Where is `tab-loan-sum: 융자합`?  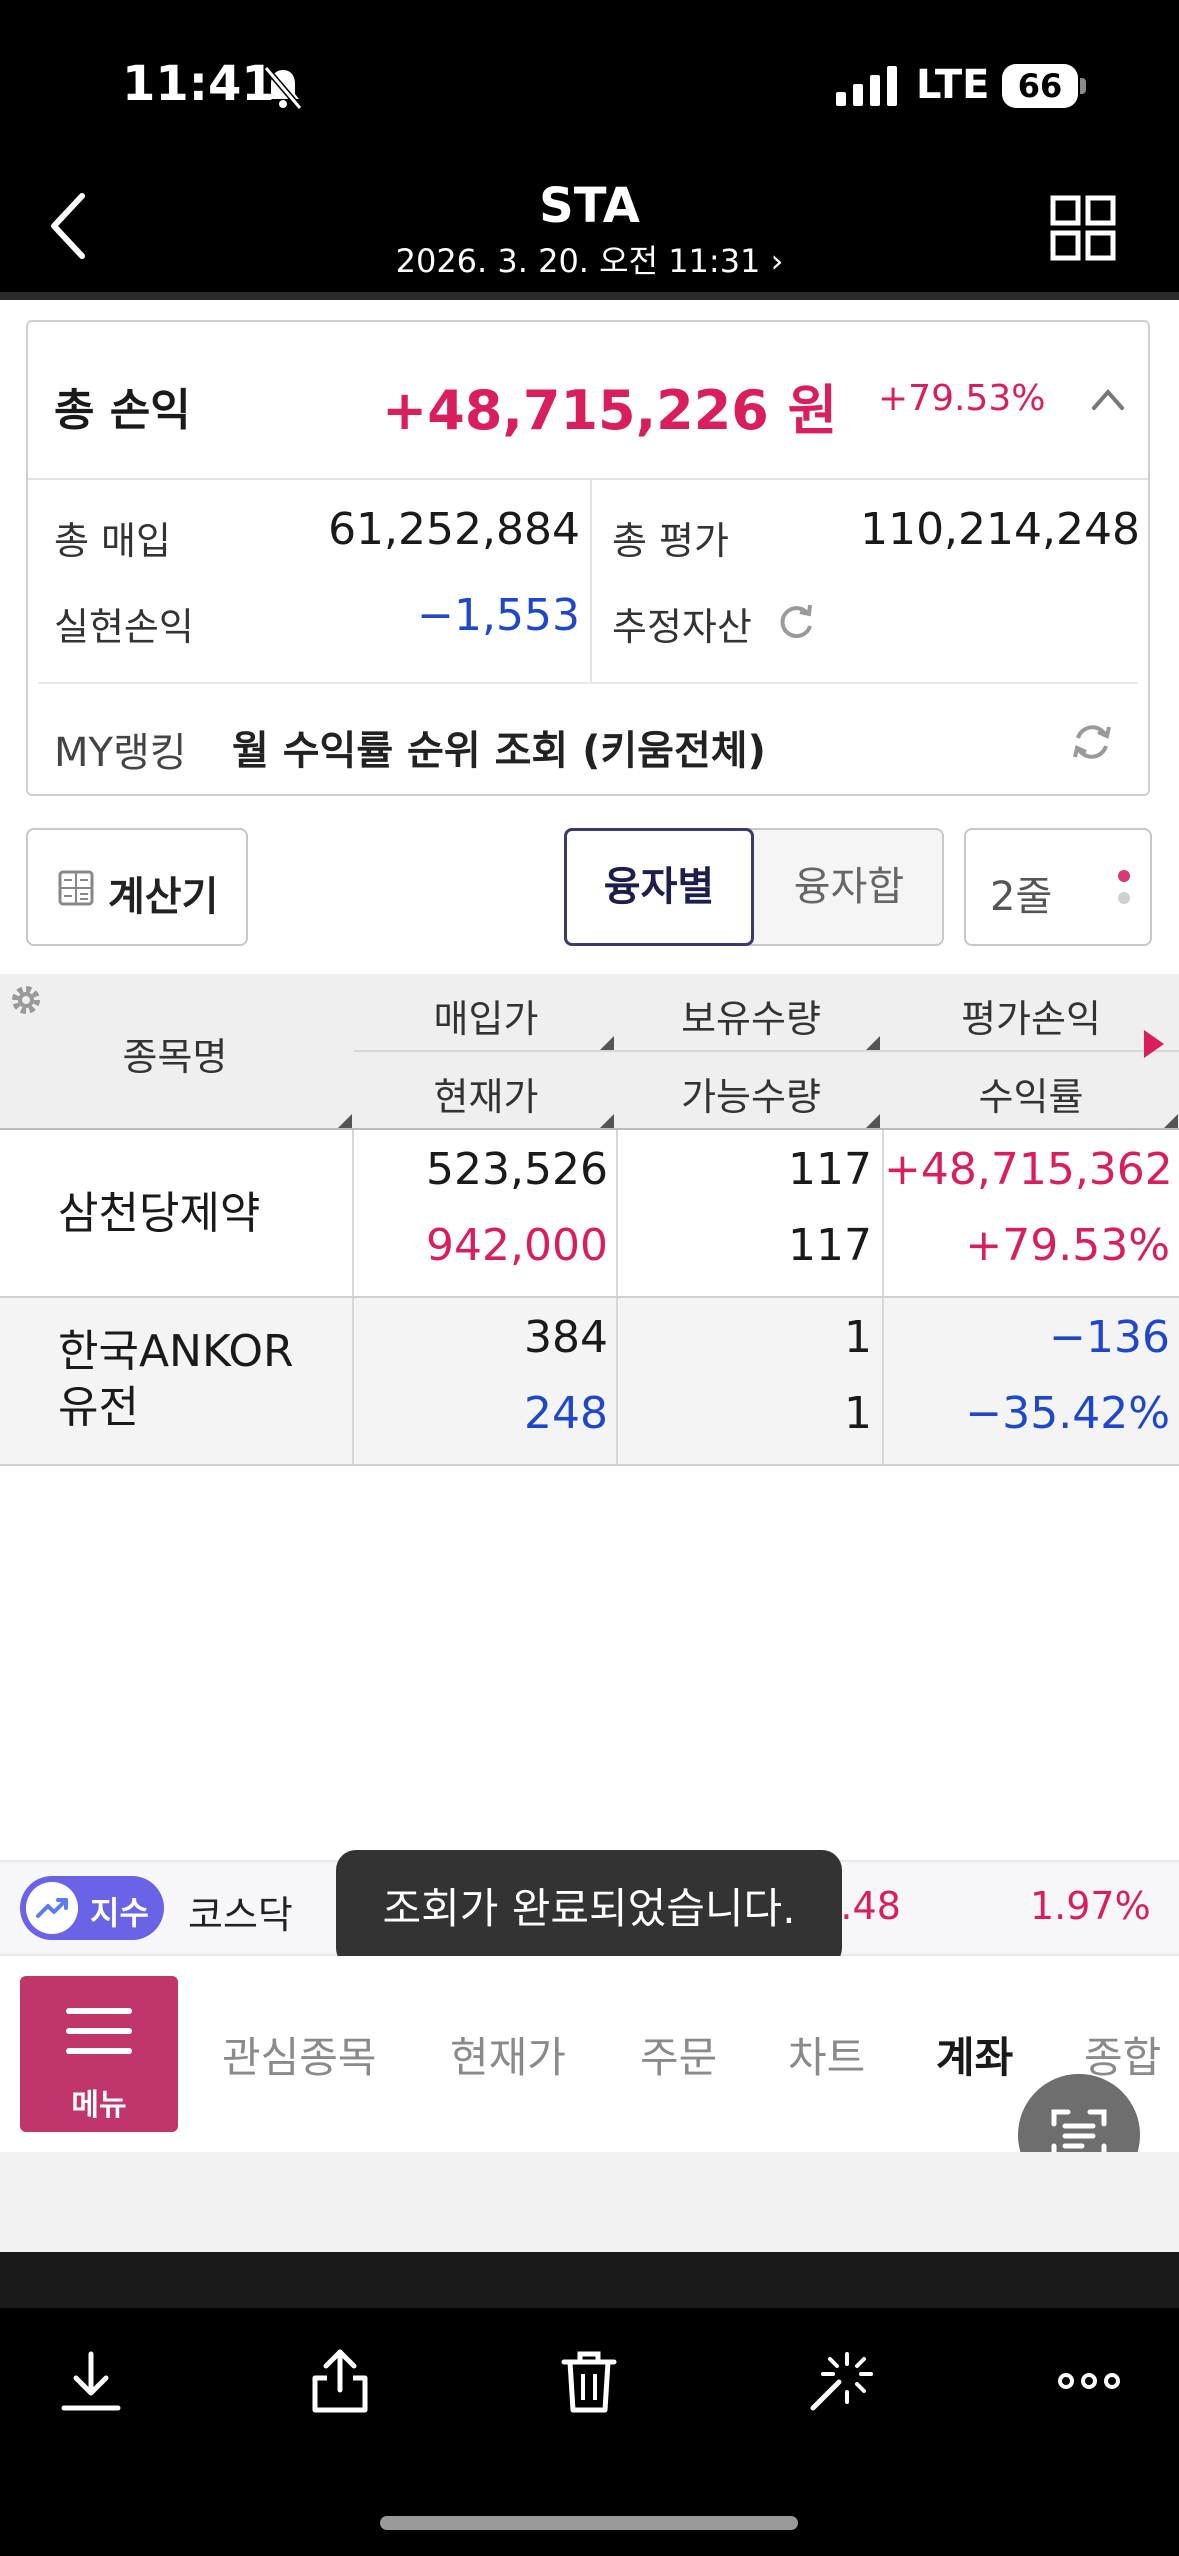 tab-loan-sum: 융자합 is located at coordinates (849, 887).